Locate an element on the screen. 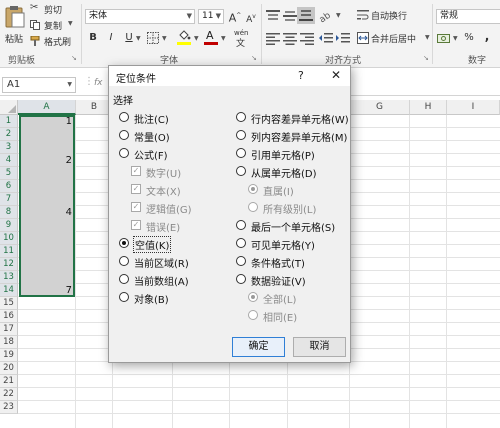  row-header-2: 2 is located at coordinates (9, 134).